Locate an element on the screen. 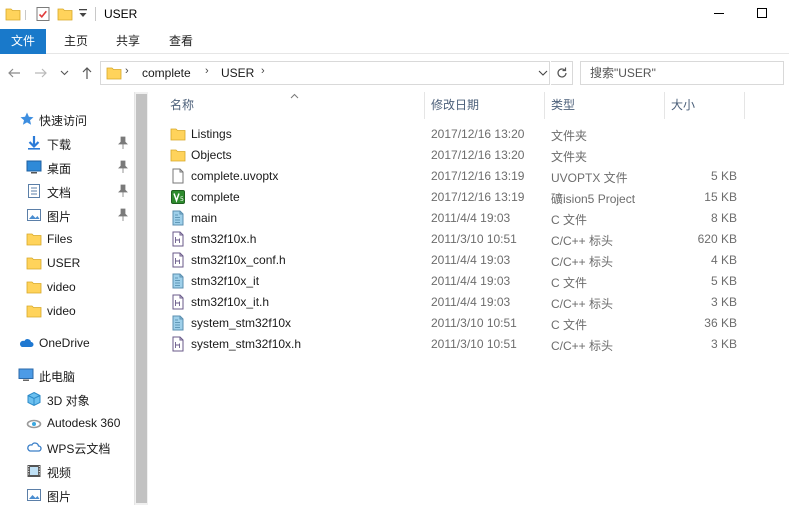 This screenshot has height=506, width=789. nav-item-pictures: 图片 is located at coordinates (67, 215).